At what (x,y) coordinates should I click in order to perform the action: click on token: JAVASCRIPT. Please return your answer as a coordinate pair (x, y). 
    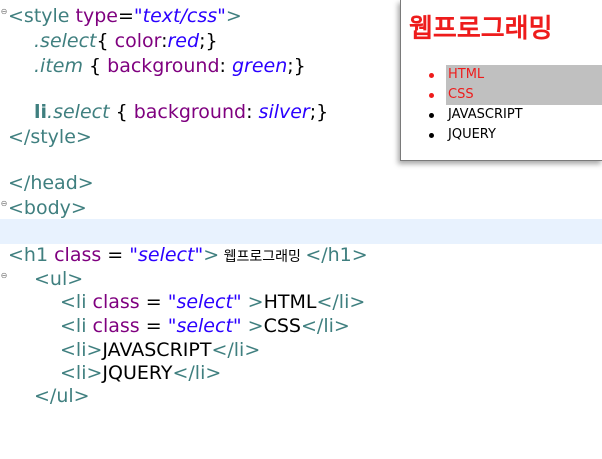
    Looking at the image, I should click on (157, 350).